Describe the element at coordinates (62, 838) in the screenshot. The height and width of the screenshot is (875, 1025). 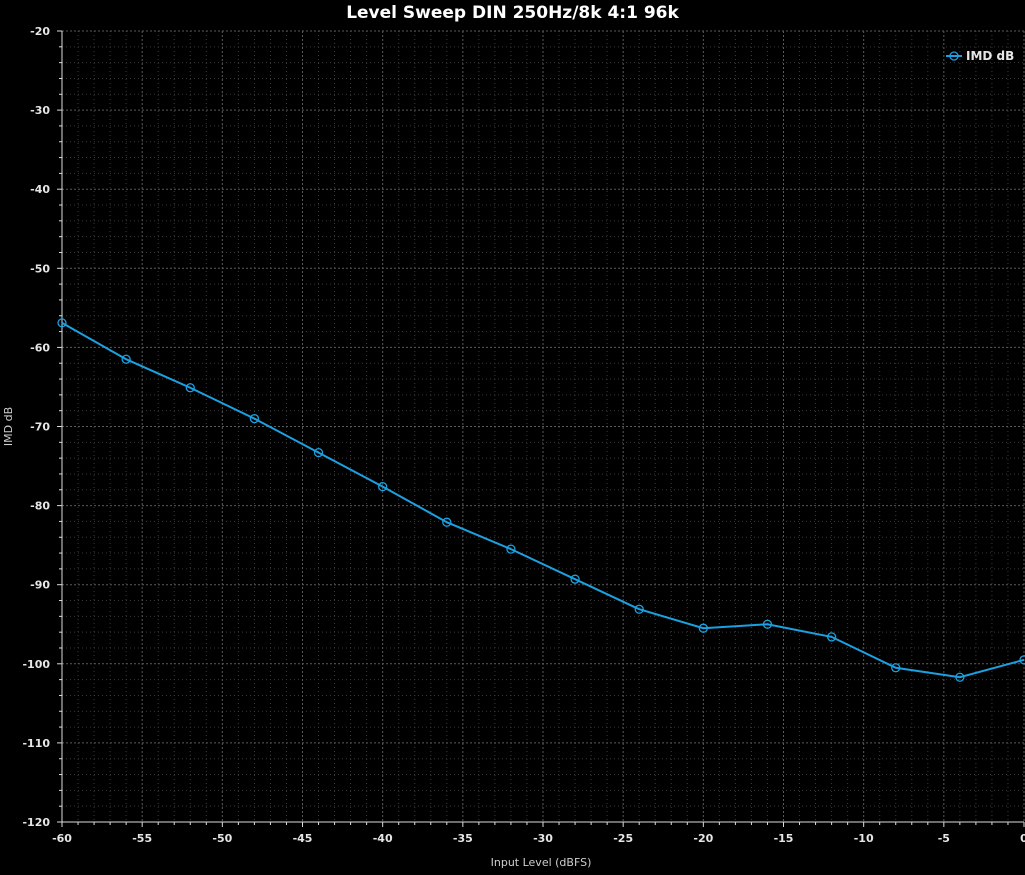
I see `x-tick-label: -60` at that location.